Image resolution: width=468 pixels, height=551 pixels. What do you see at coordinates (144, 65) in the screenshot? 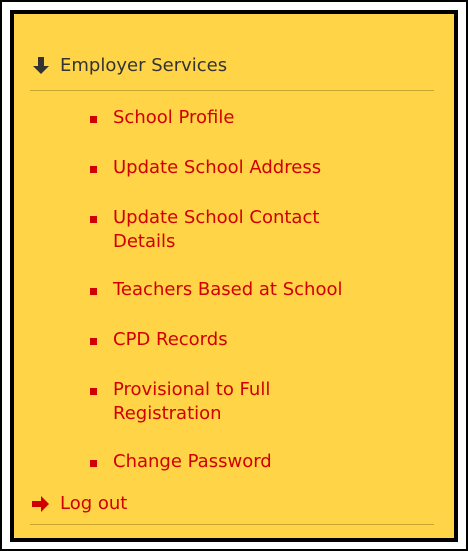
I see `section-title: Employer Services` at bounding box center [144, 65].